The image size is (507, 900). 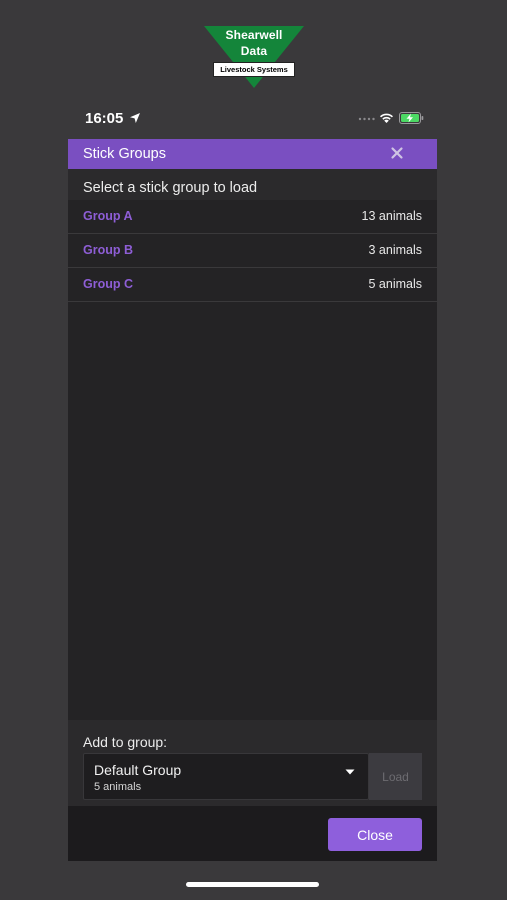 I want to click on group-select: Default Group 5 animals, so click(x=226, y=776).